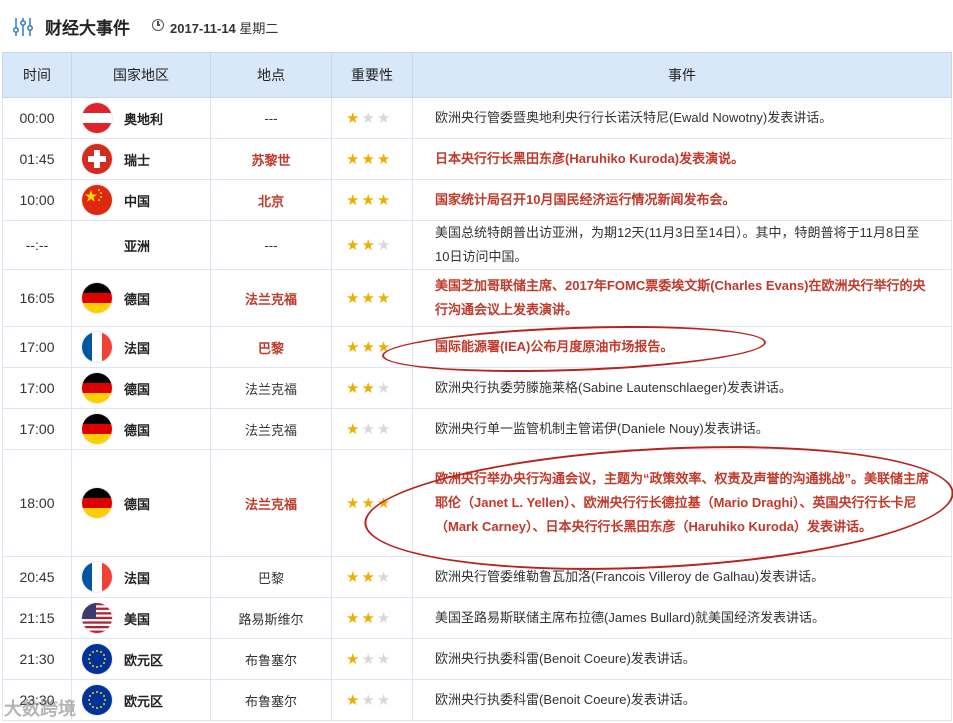 The height and width of the screenshot is (723, 953). I want to click on flag-usa-icon, so click(97, 618).